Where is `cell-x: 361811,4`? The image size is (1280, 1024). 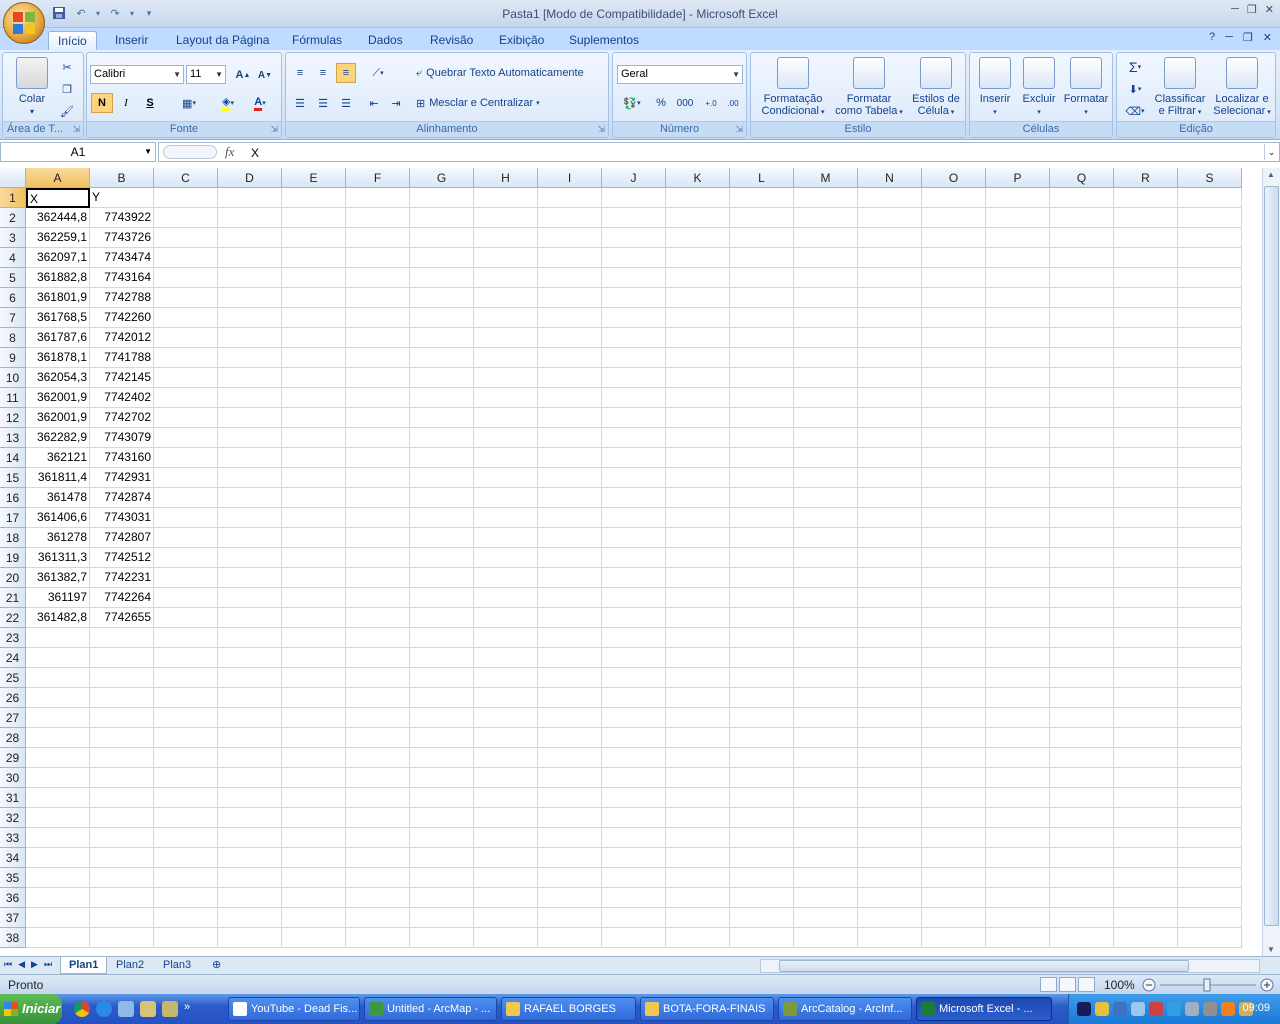 cell-x: 361811,4 is located at coordinates (58, 478).